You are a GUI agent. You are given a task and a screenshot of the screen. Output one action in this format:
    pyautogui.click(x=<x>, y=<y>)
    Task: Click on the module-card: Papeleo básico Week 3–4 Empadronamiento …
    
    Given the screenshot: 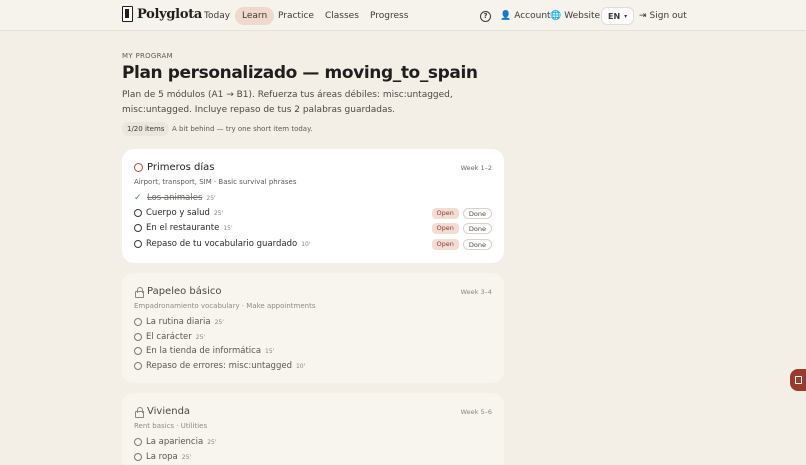 What is the action you would take?
    pyautogui.click(x=313, y=328)
    